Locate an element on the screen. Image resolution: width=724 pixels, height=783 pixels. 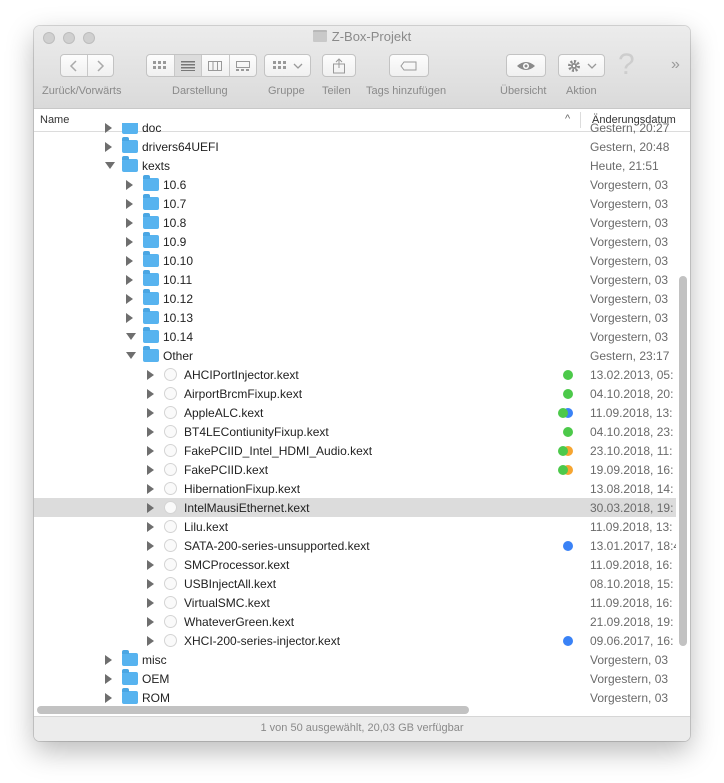
row-name: AirportBrcmFixup.kext is located at coordinates (243, 394).